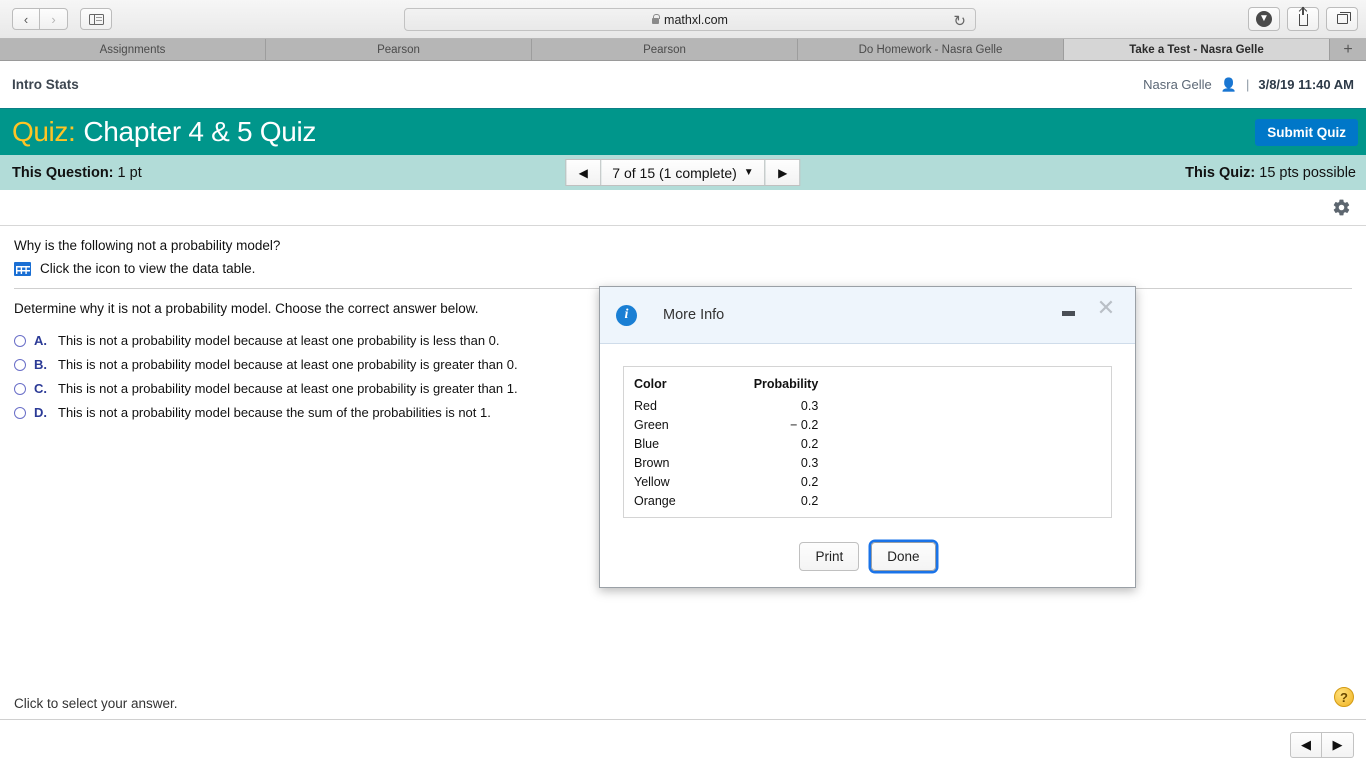 The image size is (1366, 768). Describe the element at coordinates (655, 500) in the screenshot. I see `cell-color-orange: Orange` at that location.